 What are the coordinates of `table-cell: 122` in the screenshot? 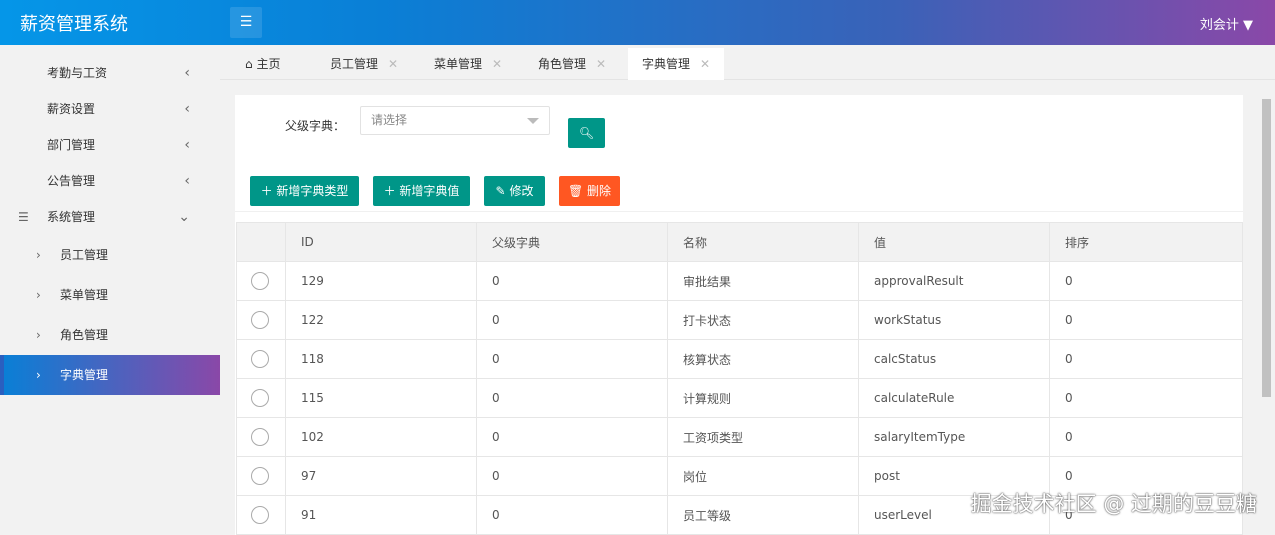 It's located at (381, 320).